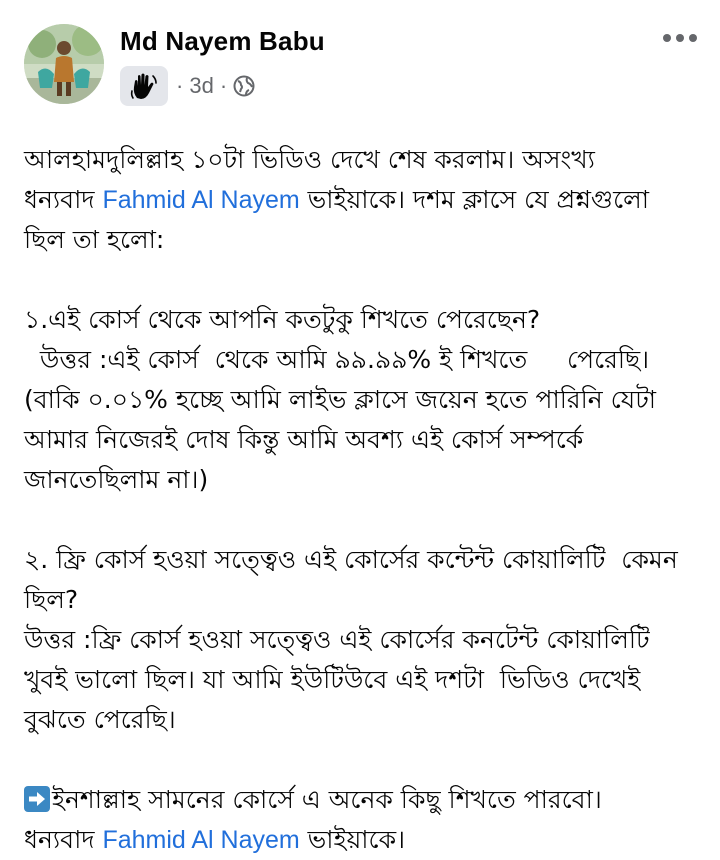  Describe the element at coordinates (37, 799) in the screenshot. I see `right-arrow-icon` at that location.